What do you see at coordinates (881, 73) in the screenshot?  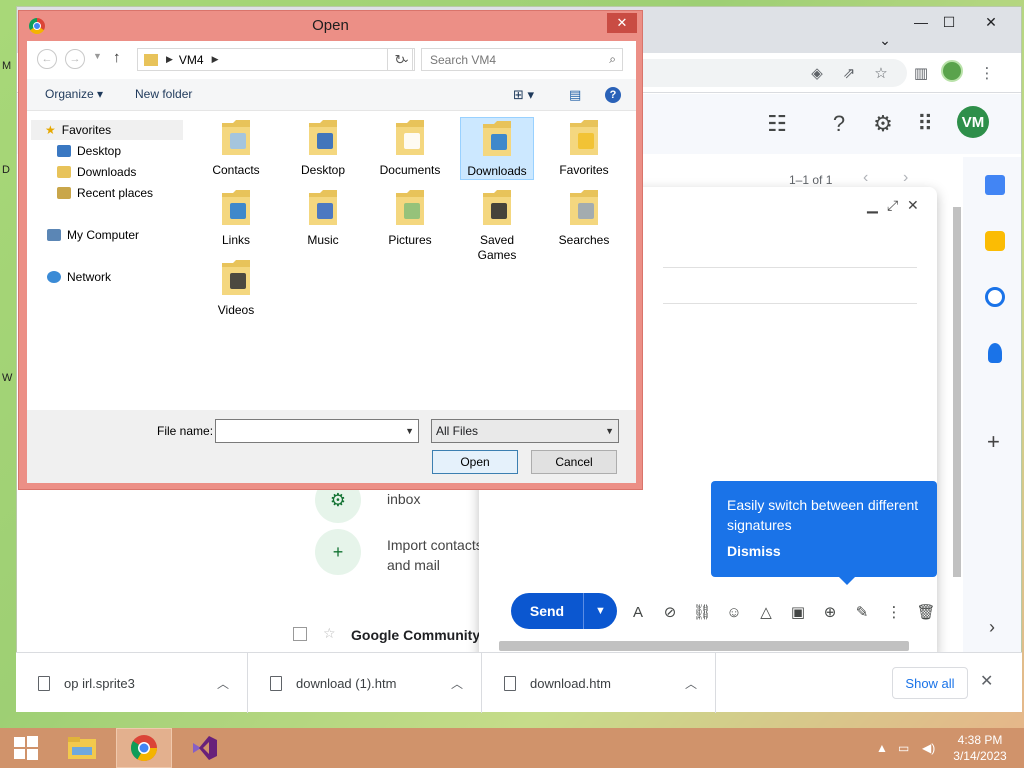 I see `bookmark-star-icon: ☆` at bounding box center [881, 73].